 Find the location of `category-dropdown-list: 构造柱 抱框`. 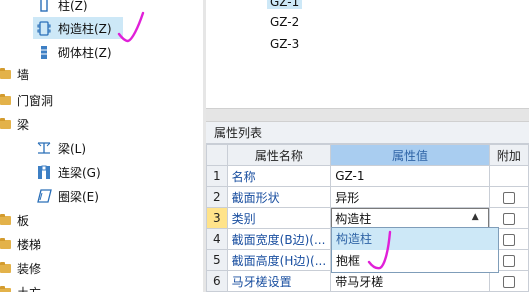

category-dropdown-list: 构造柱 抱框 is located at coordinates (415, 250).